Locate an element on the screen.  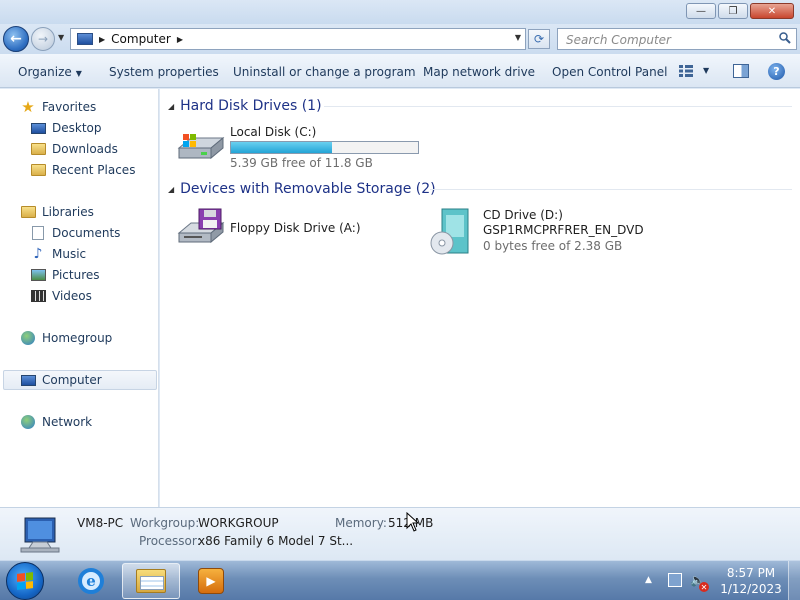
clock-time: 8:57 PM is located at coordinates (751, 573).